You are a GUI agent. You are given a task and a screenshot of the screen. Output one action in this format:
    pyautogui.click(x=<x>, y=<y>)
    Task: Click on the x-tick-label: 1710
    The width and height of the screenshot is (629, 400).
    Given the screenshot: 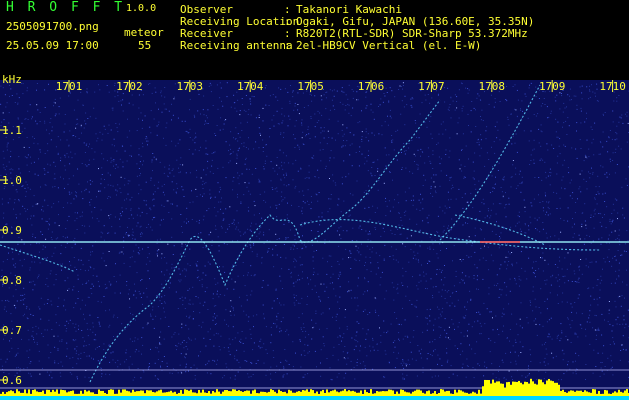 What is the action you would take?
    pyautogui.click(x=612, y=86)
    